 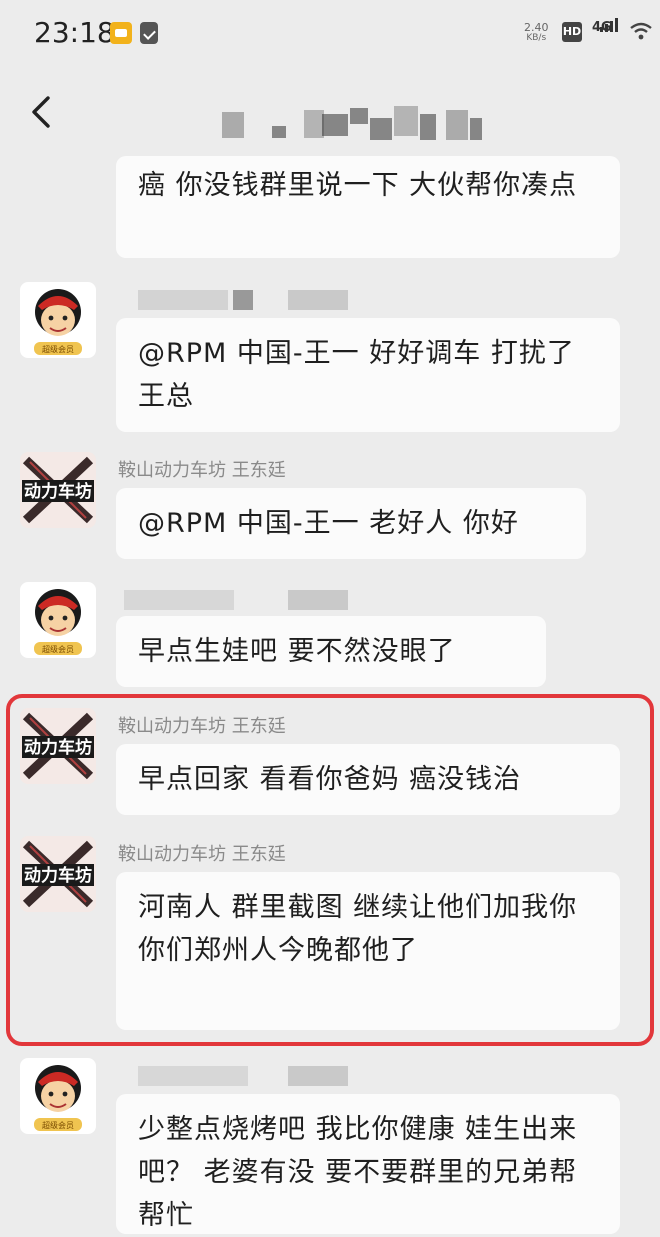 I want to click on message-bubble: 早点生娃吧 要不然没眼了, so click(x=331, y=651).